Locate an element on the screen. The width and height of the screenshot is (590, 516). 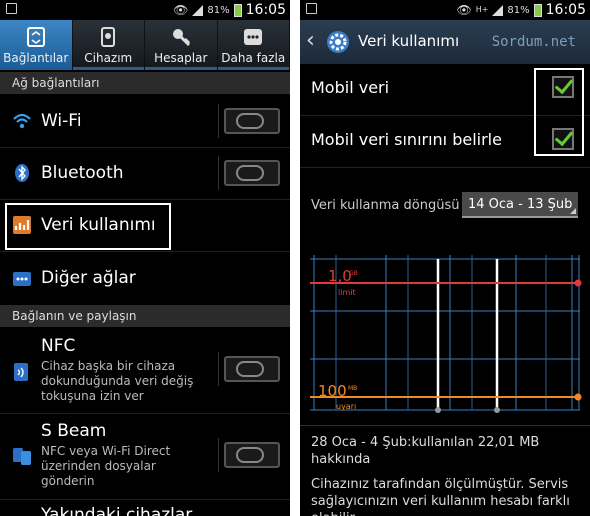
title-bar: ‹ Veri kullanımı Sordum.net is located at coordinates (445, 42).